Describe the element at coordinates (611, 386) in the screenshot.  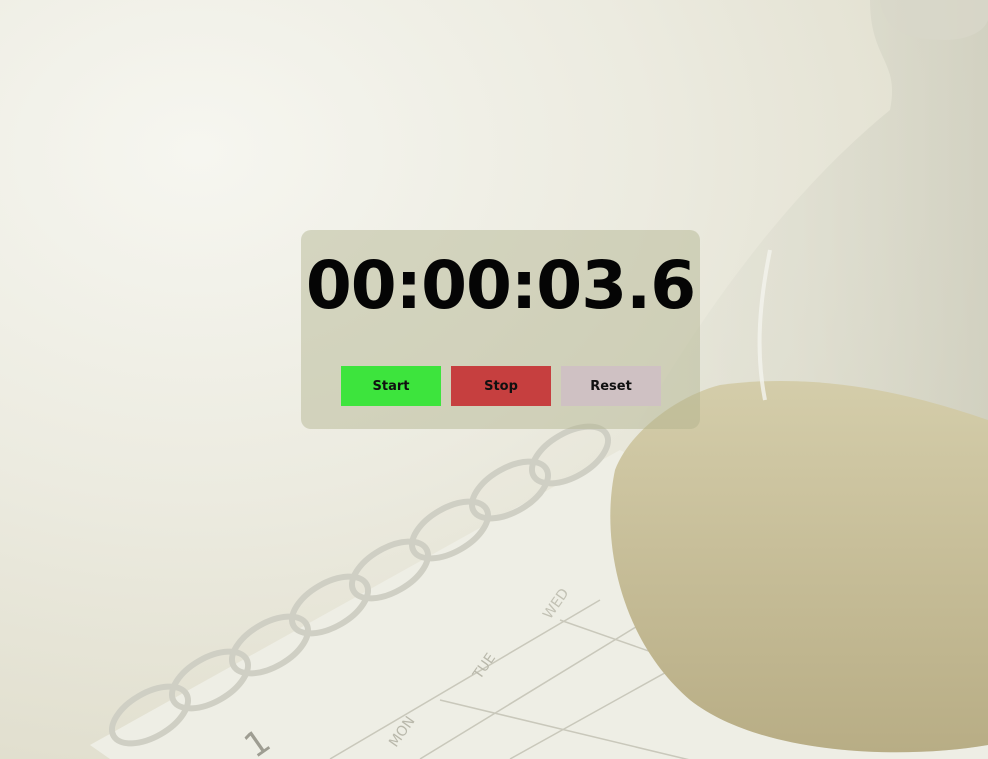
I see `reset-button: Reset` at that location.